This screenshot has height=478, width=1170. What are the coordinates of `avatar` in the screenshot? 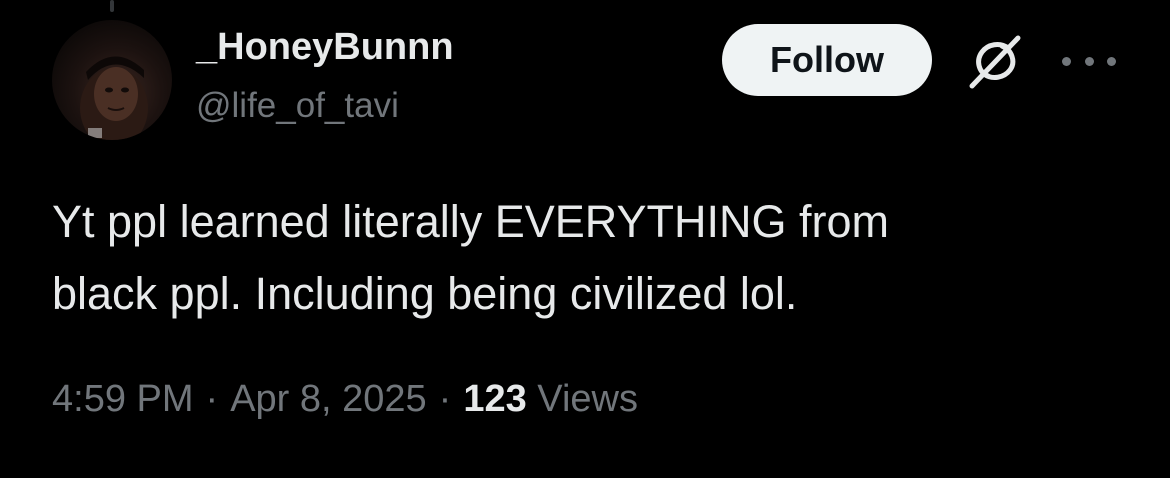 It's located at (112, 80).